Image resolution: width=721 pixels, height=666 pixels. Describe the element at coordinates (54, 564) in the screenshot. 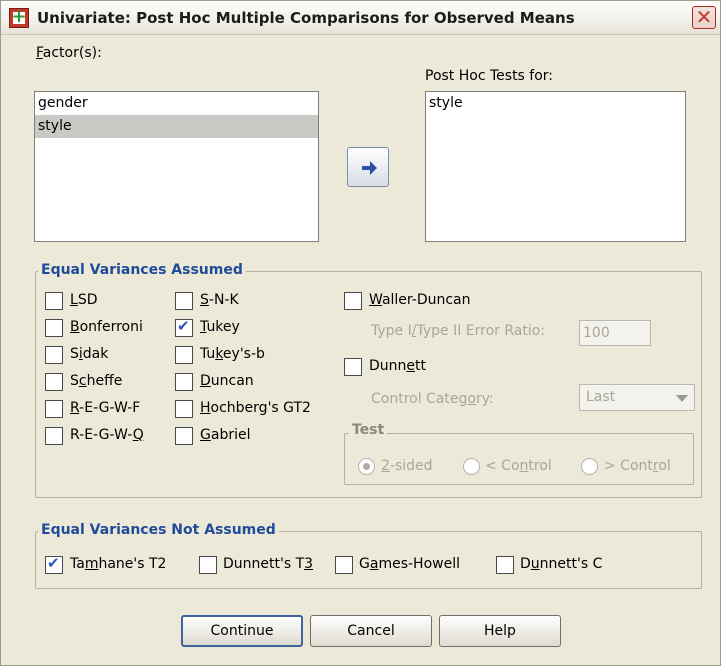

I see `tamhanes-t2-checkbox` at that location.